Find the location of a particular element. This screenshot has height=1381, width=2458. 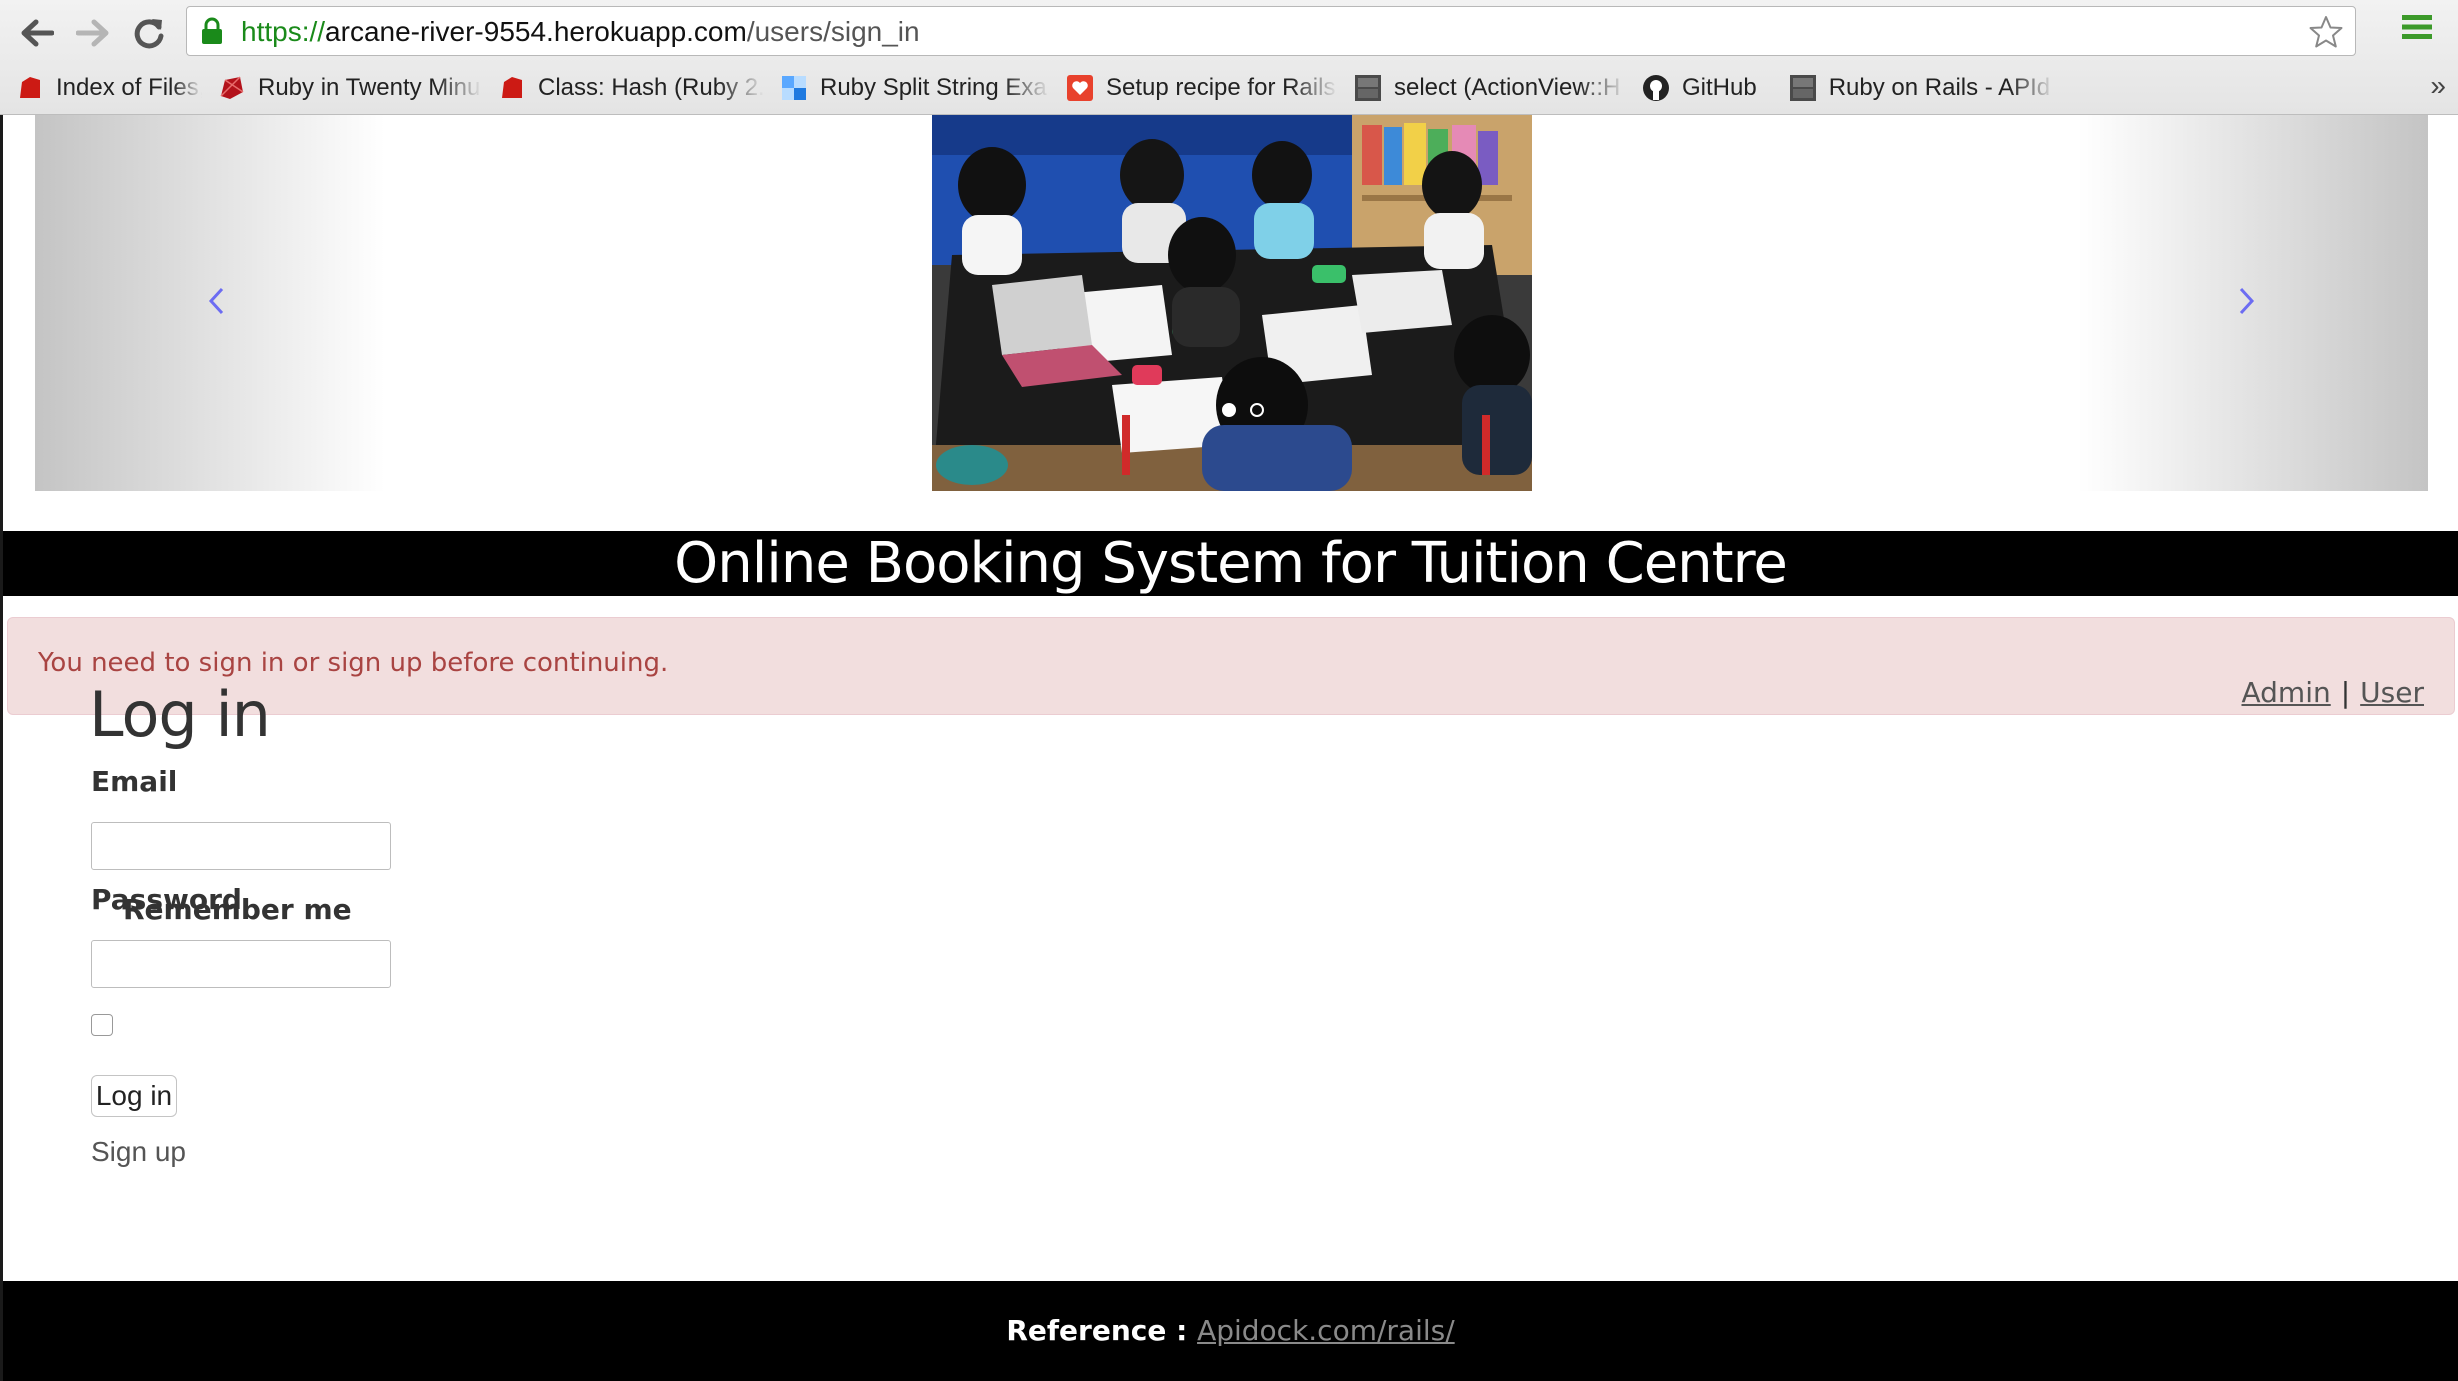

bookmark-item: select (ActionView::H is located at coordinates (1490, 88).